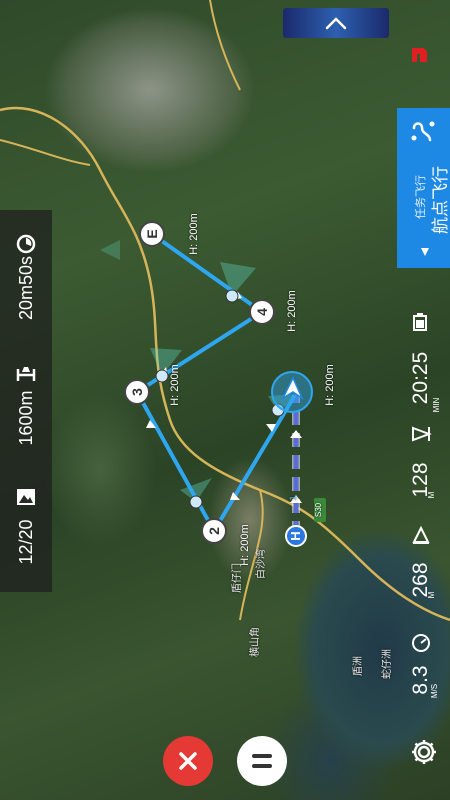 This screenshot has height=800, width=450. I want to click on waypoint-4-marker: 4, so click(262, 312).